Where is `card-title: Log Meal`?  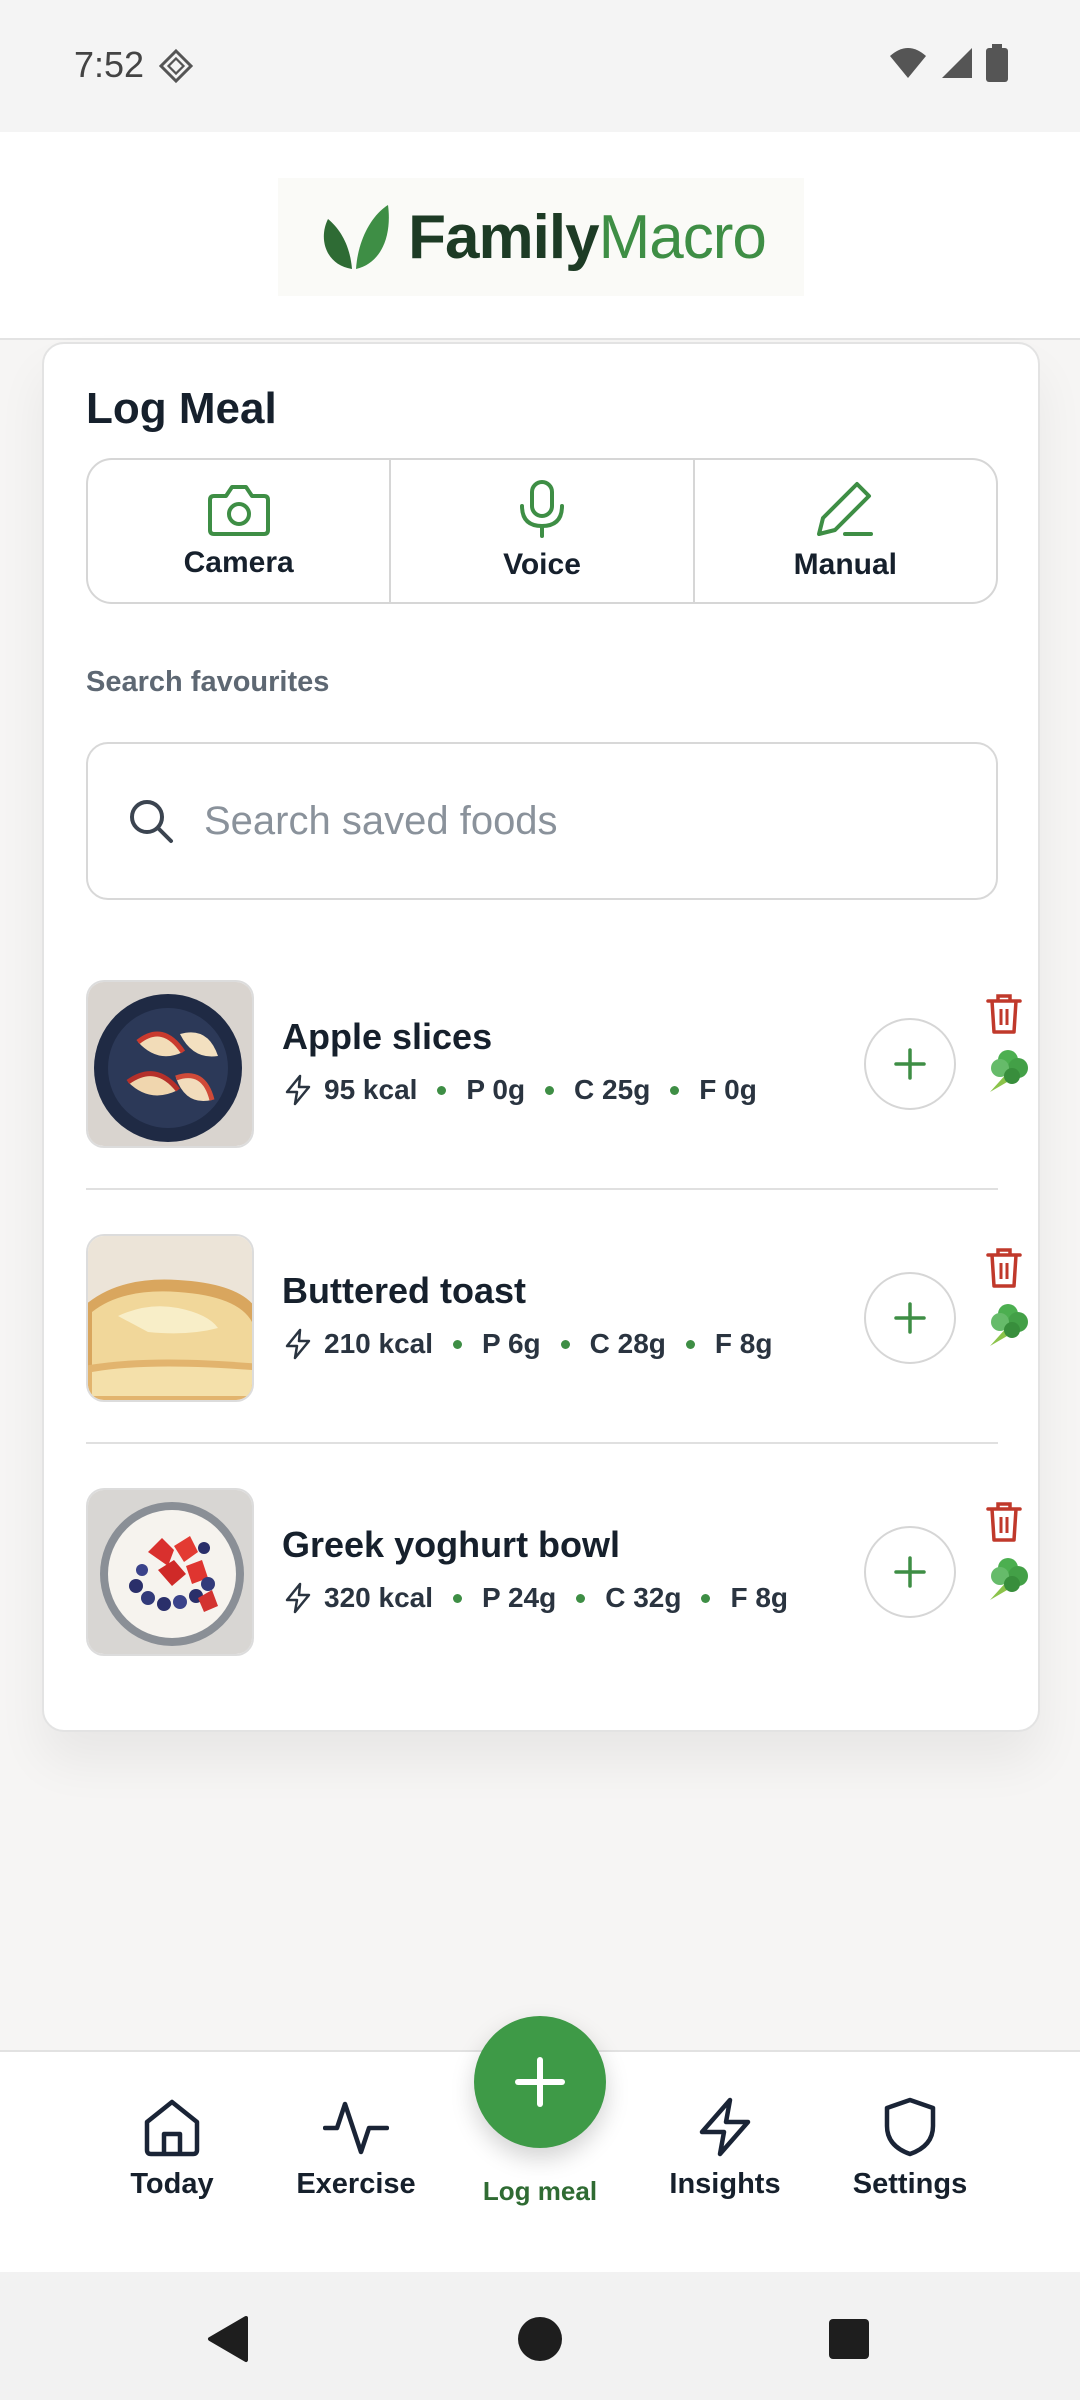 card-title: Log Meal is located at coordinates (181, 408).